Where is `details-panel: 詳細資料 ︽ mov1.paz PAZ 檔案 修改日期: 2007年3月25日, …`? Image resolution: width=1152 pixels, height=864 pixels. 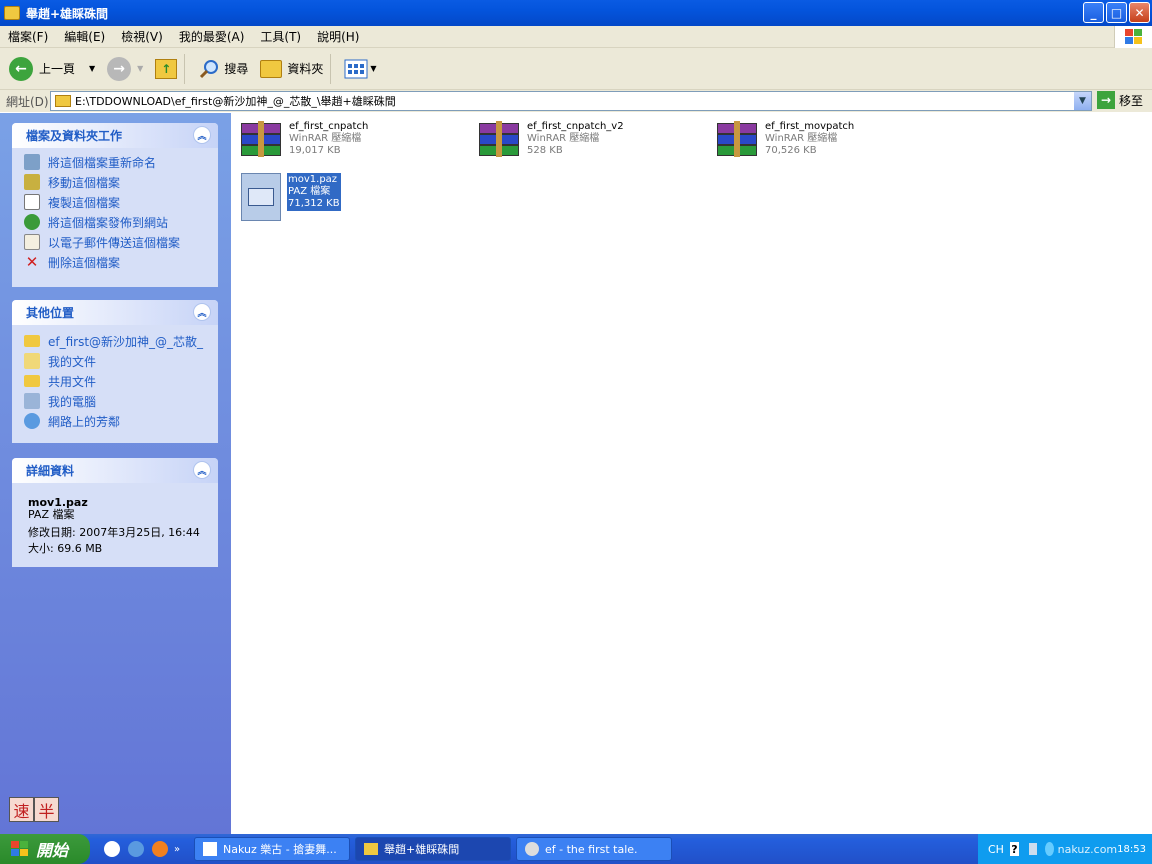 details-panel: 詳細資料 ︽ mov1.paz PAZ 檔案 修改日期: 2007年3月25日, … is located at coordinates (115, 512).